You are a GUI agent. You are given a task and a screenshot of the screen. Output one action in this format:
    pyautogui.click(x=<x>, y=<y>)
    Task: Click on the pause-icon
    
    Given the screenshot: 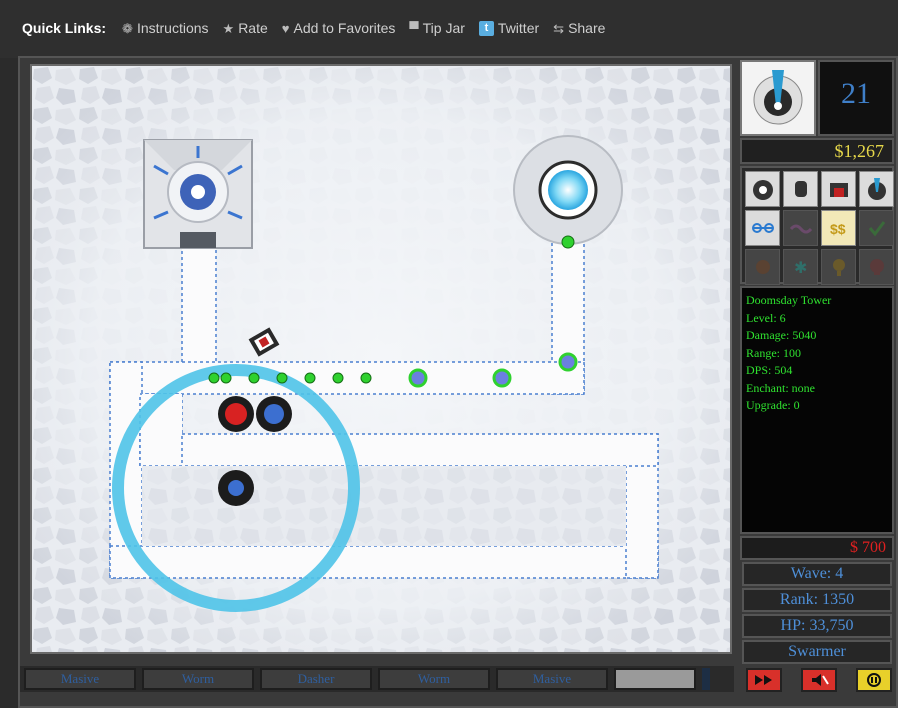 What is the action you would take?
    pyautogui.click(x=874, y=680)
    